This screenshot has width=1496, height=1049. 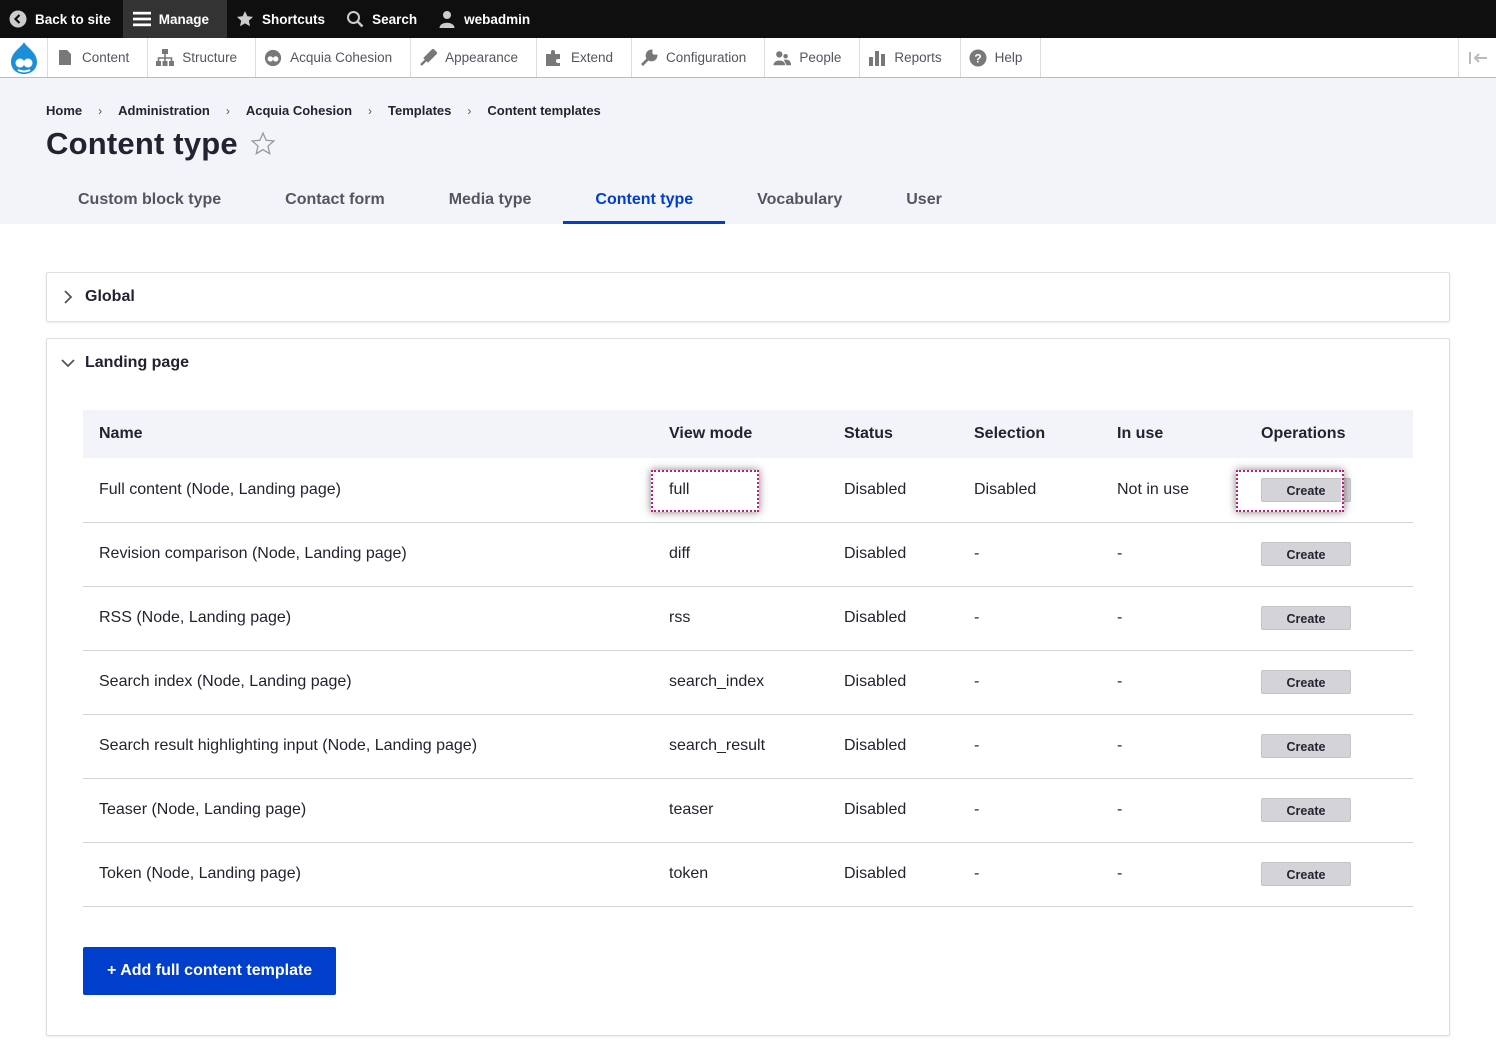 What do you see at coordinates (23, 57) in the screenshot?
I see `drupal-logo-icon` at bounding box center [23, 57].